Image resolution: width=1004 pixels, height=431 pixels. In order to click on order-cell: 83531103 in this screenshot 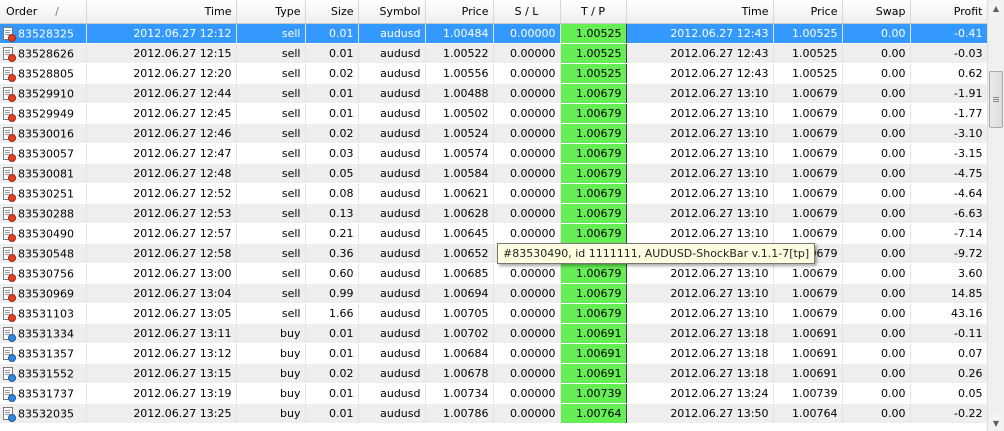, I will do `click(43, 313)`.